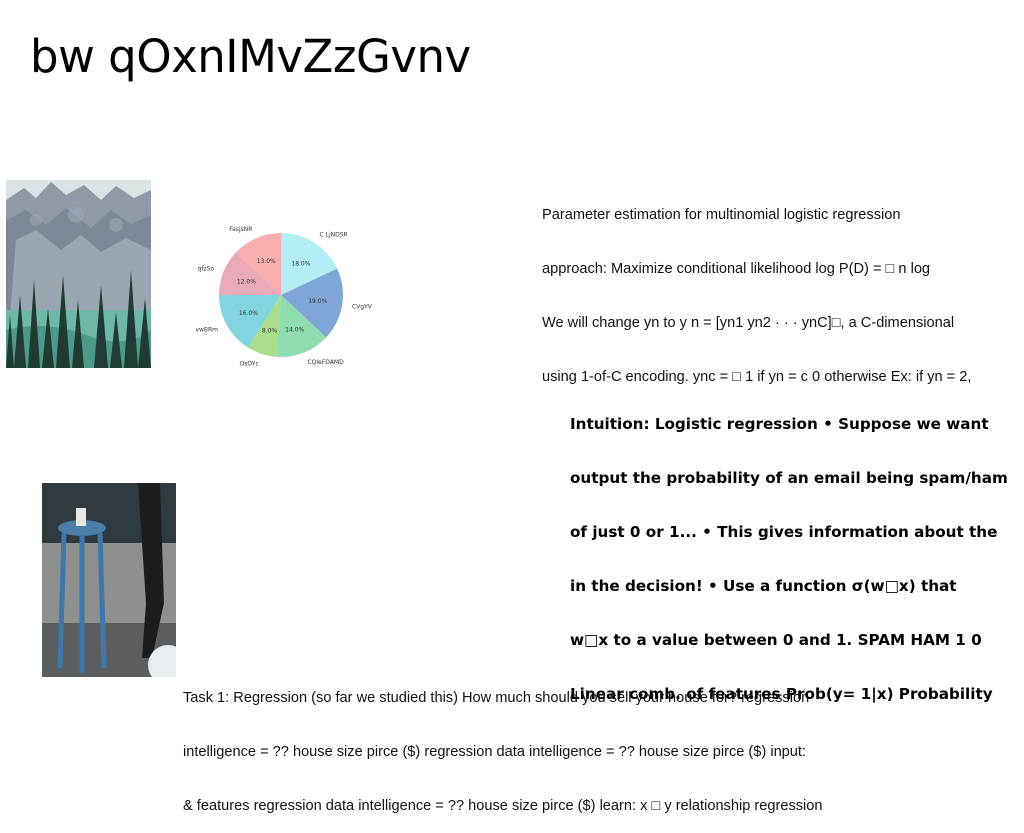 The height and width of the screenshot is (833, 1024). I want to click on pie-value-label: 12.0%, so click(246, 281).